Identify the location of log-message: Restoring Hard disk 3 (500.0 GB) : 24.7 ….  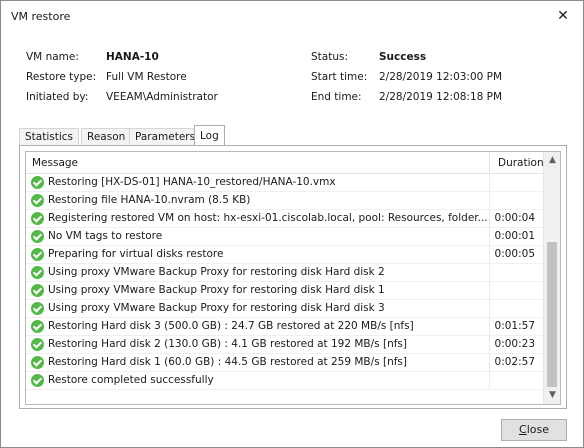
(231, 326).